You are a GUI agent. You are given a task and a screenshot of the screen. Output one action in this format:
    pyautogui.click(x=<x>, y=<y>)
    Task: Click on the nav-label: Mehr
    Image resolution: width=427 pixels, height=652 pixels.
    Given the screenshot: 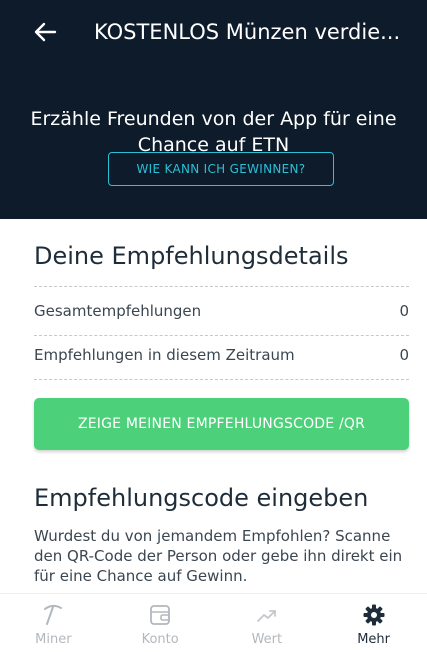 What is the action you would take?
    pyautogui.click(x=374, y=639)
    